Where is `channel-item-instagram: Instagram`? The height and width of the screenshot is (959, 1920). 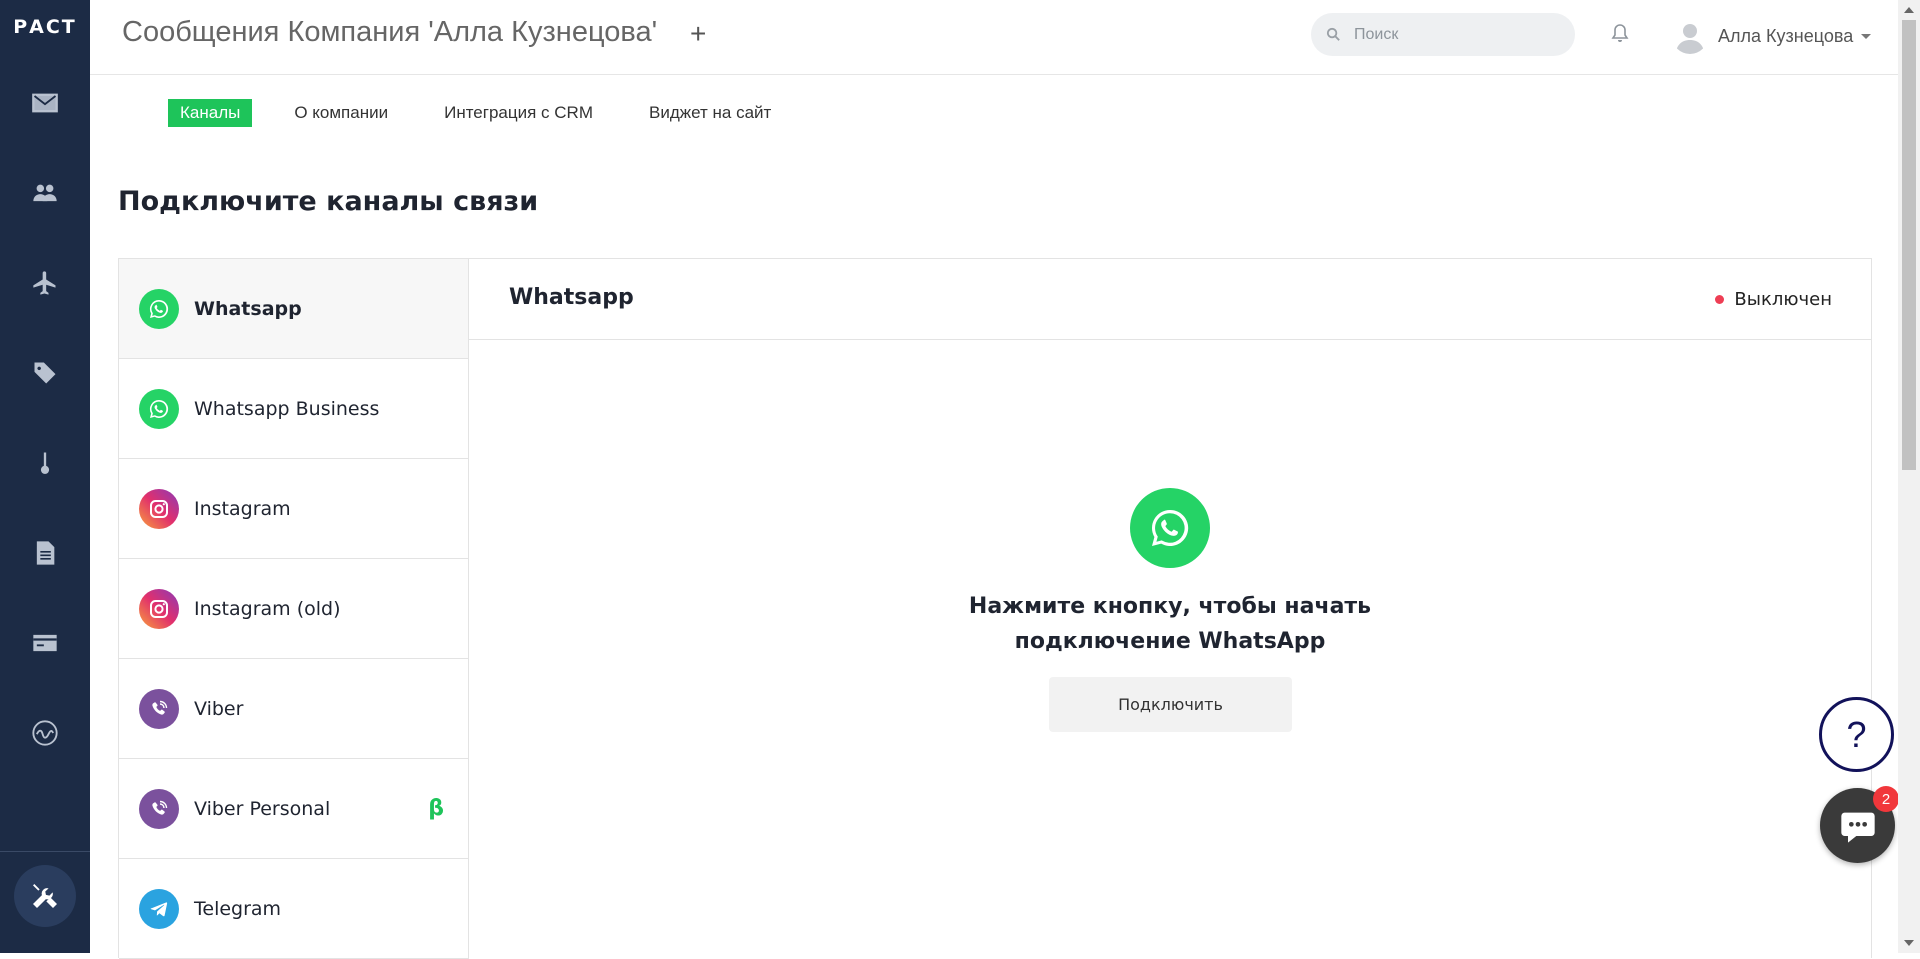 channel-item-instagram: Instagram is located at coordinates (293, 509).